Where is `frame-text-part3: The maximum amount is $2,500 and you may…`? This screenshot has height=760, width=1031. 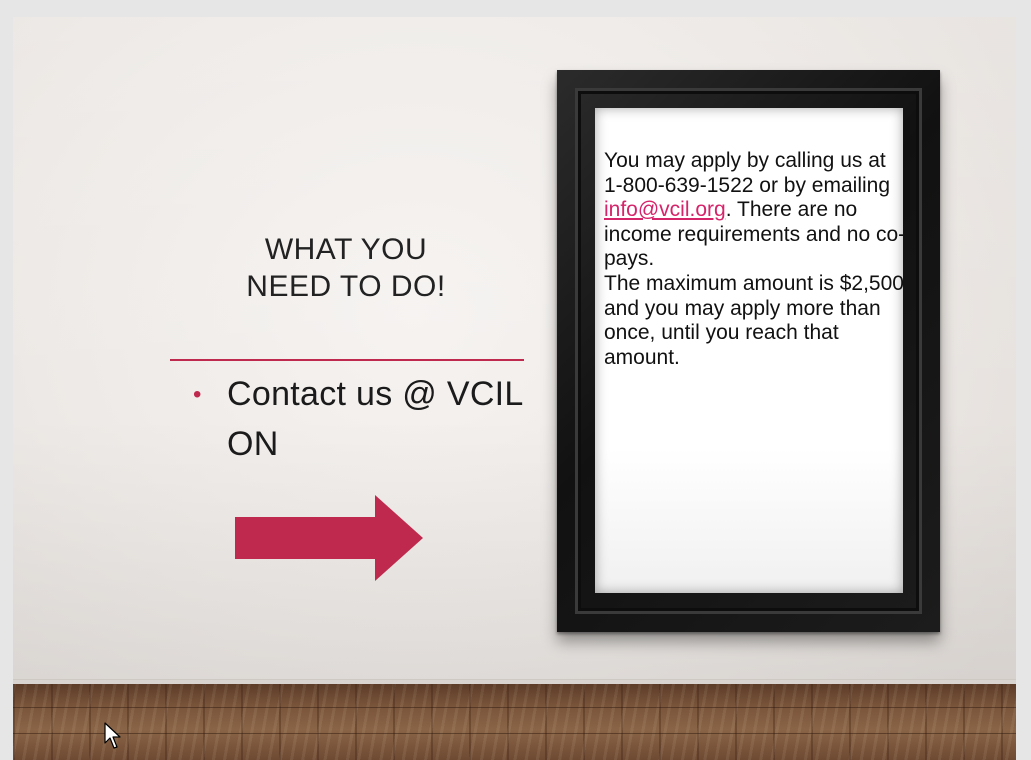 frame-text-part3: The maximum amount is $2,500 and you may… is located at coordinates (753, 320).